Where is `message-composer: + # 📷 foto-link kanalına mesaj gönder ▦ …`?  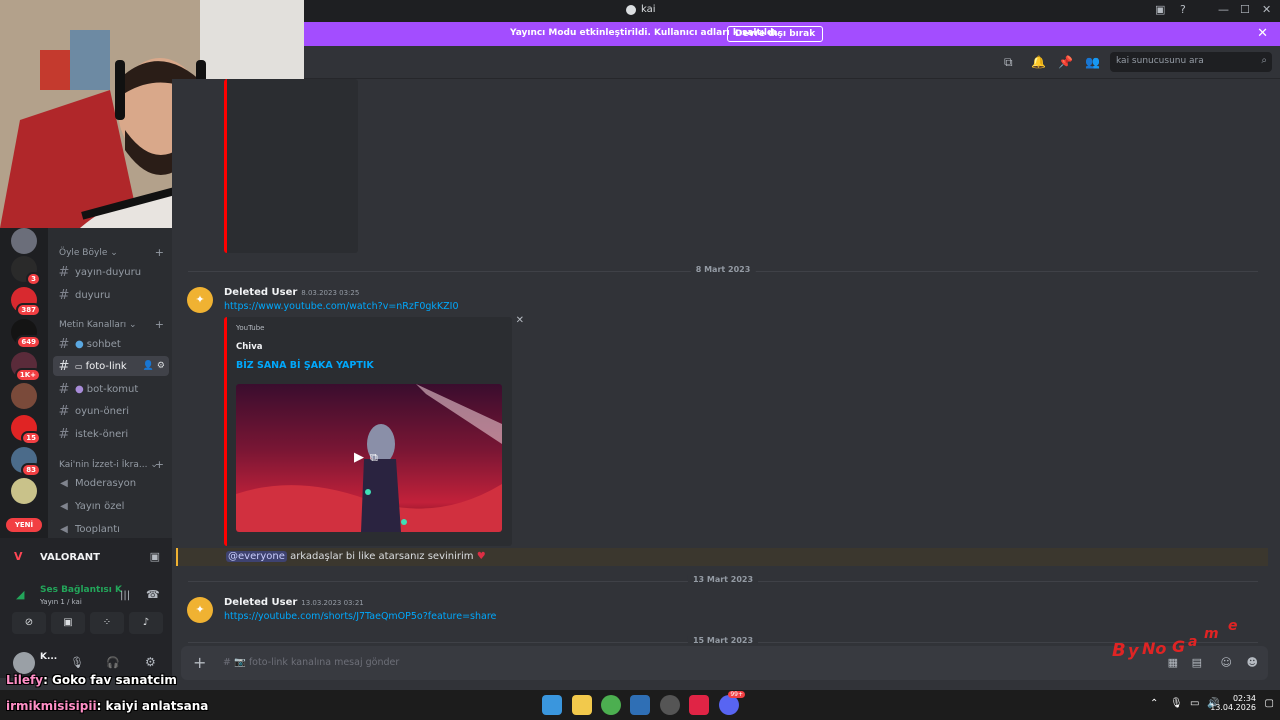 message-composer: + # 📷 foto-link kanalına mesaj gönder ▦ … is located at coordinates (724, 663).